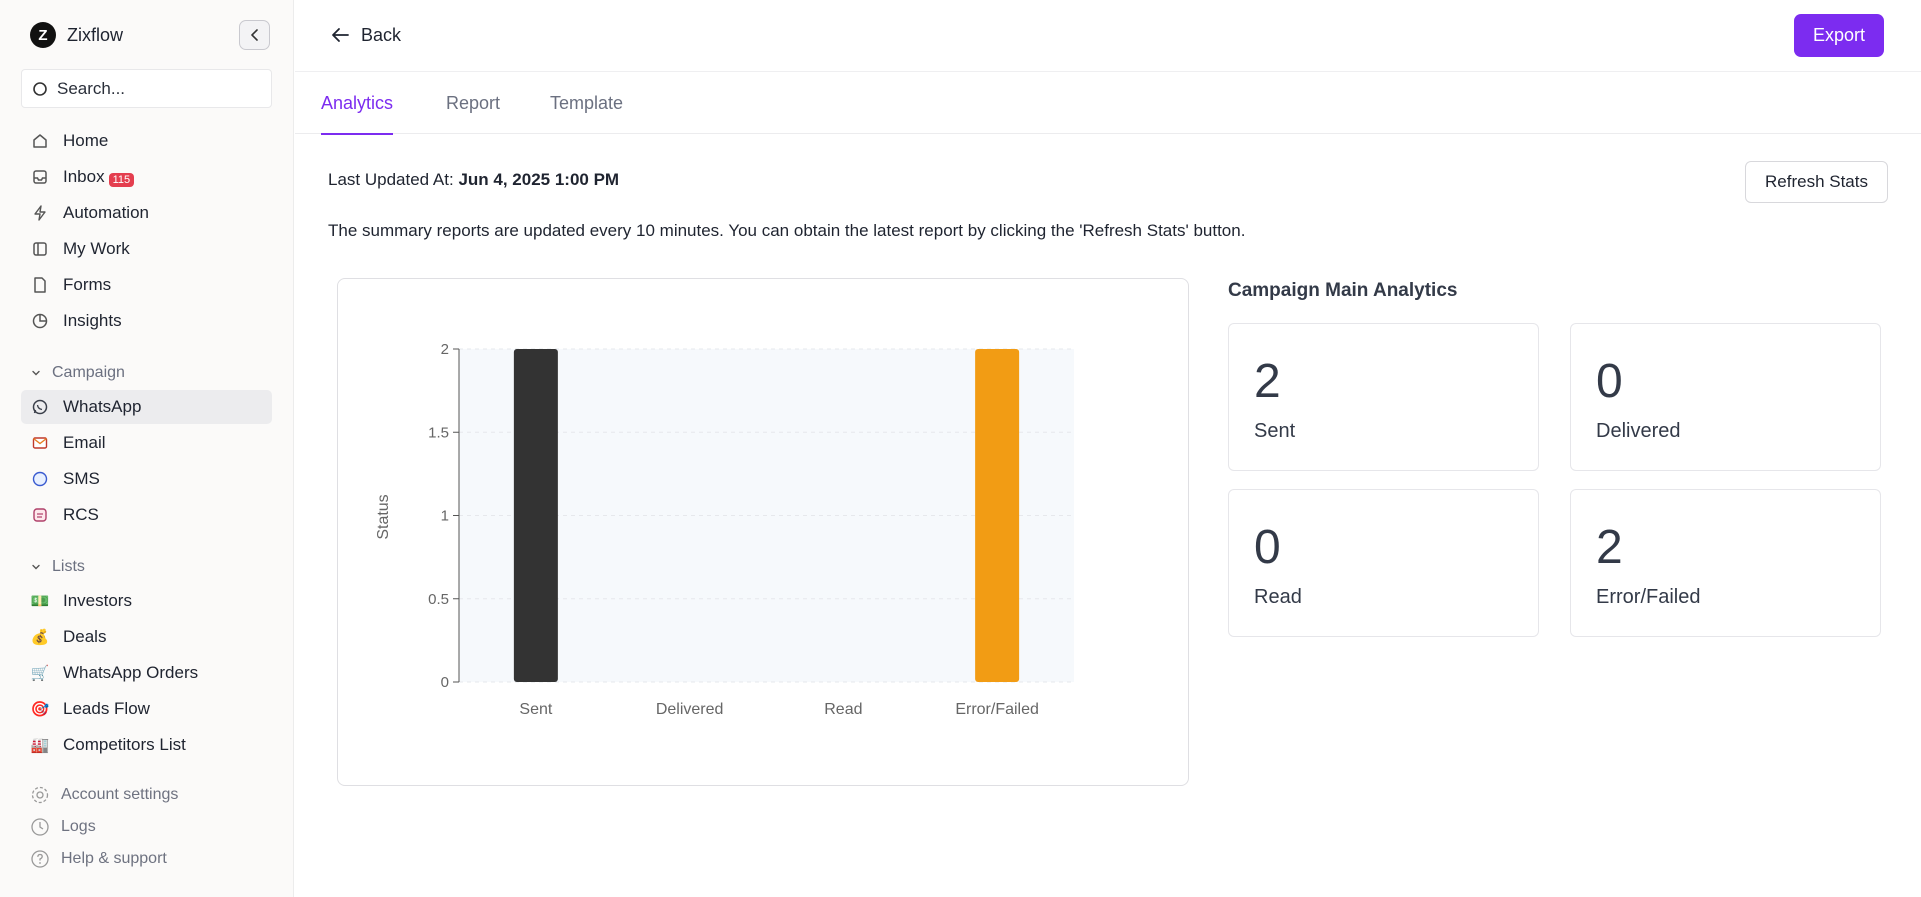 This screenshot has width=1921, height=897. I want to click on tab-template: Template, so click(586, 103).